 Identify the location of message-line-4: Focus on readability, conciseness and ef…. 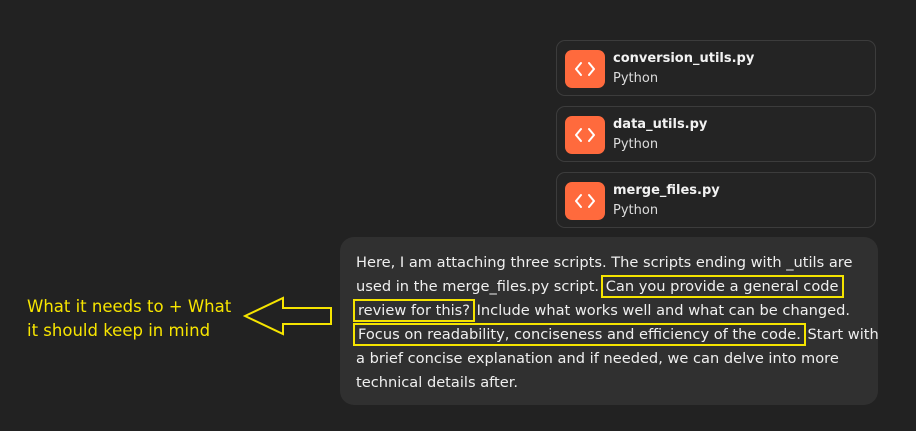
(616, 334).